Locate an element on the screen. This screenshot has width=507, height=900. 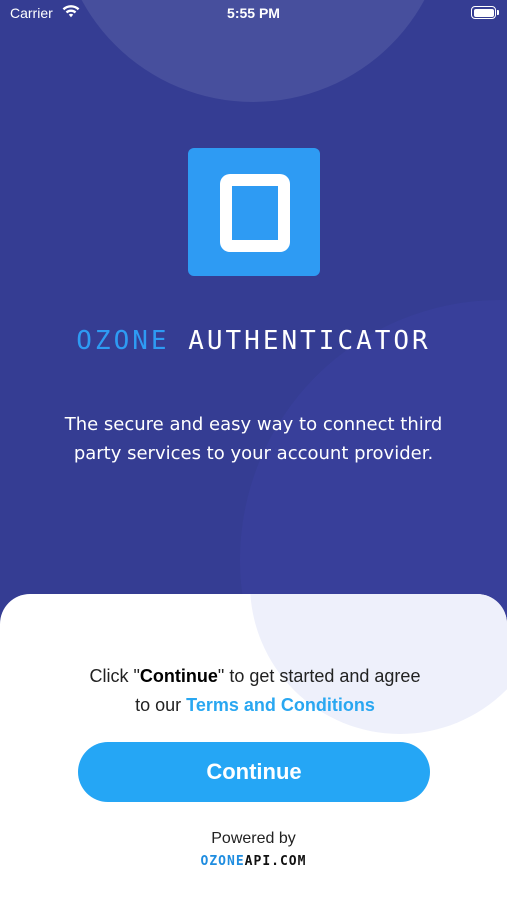
battery-icon is located at coordinates (485, 12).